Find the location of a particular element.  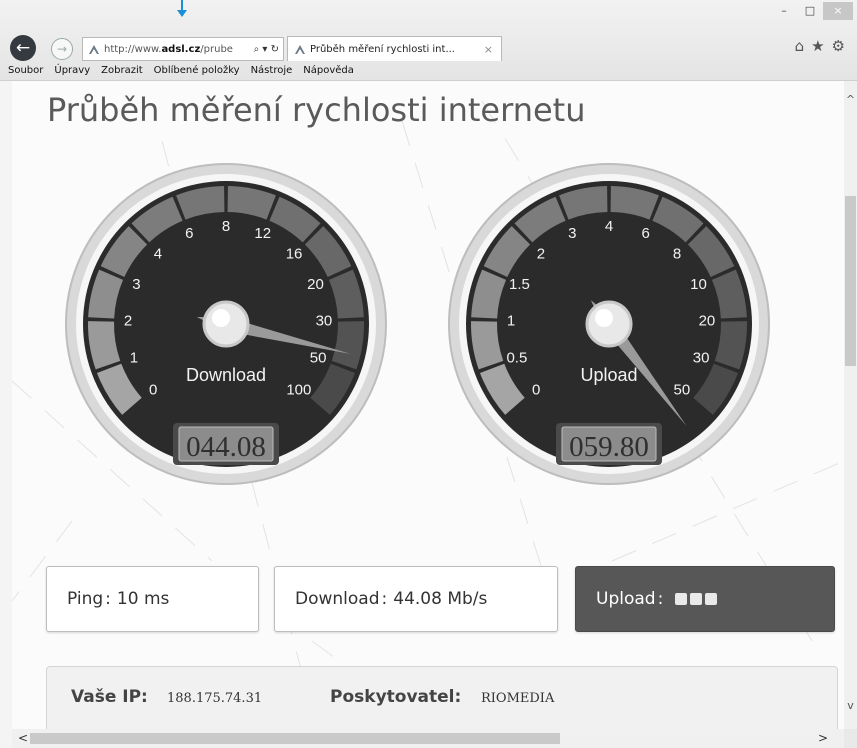

ping-label: Ping is located at coordinates (85, 599).